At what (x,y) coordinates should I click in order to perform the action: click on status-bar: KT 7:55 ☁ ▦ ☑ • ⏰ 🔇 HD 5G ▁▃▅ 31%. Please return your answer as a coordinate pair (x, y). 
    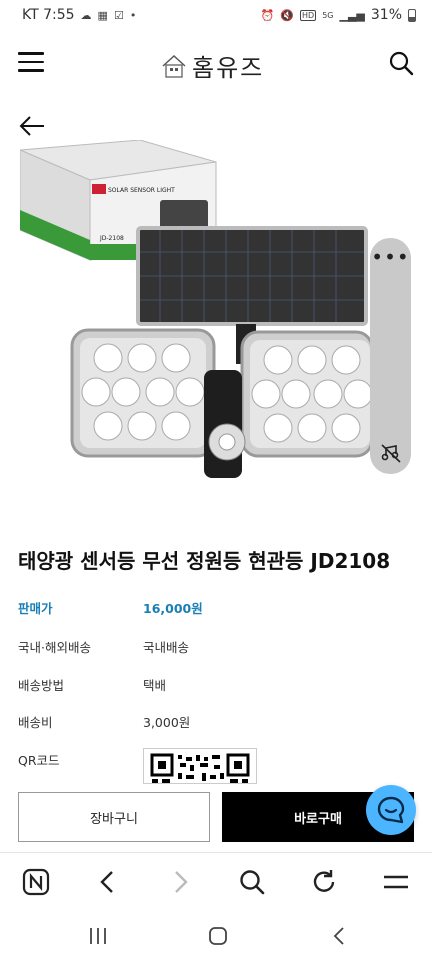
    Looking at the image, I should click on (216, 15).